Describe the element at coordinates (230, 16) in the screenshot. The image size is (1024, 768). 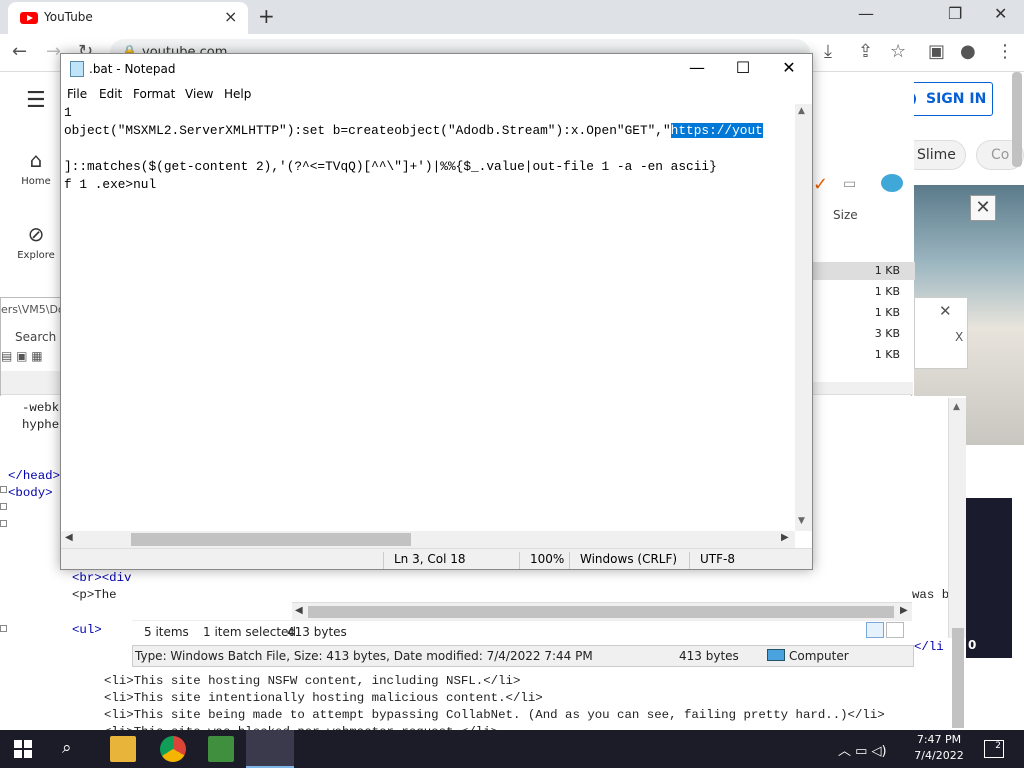
I see `close-tab-icon: ×` at that location.